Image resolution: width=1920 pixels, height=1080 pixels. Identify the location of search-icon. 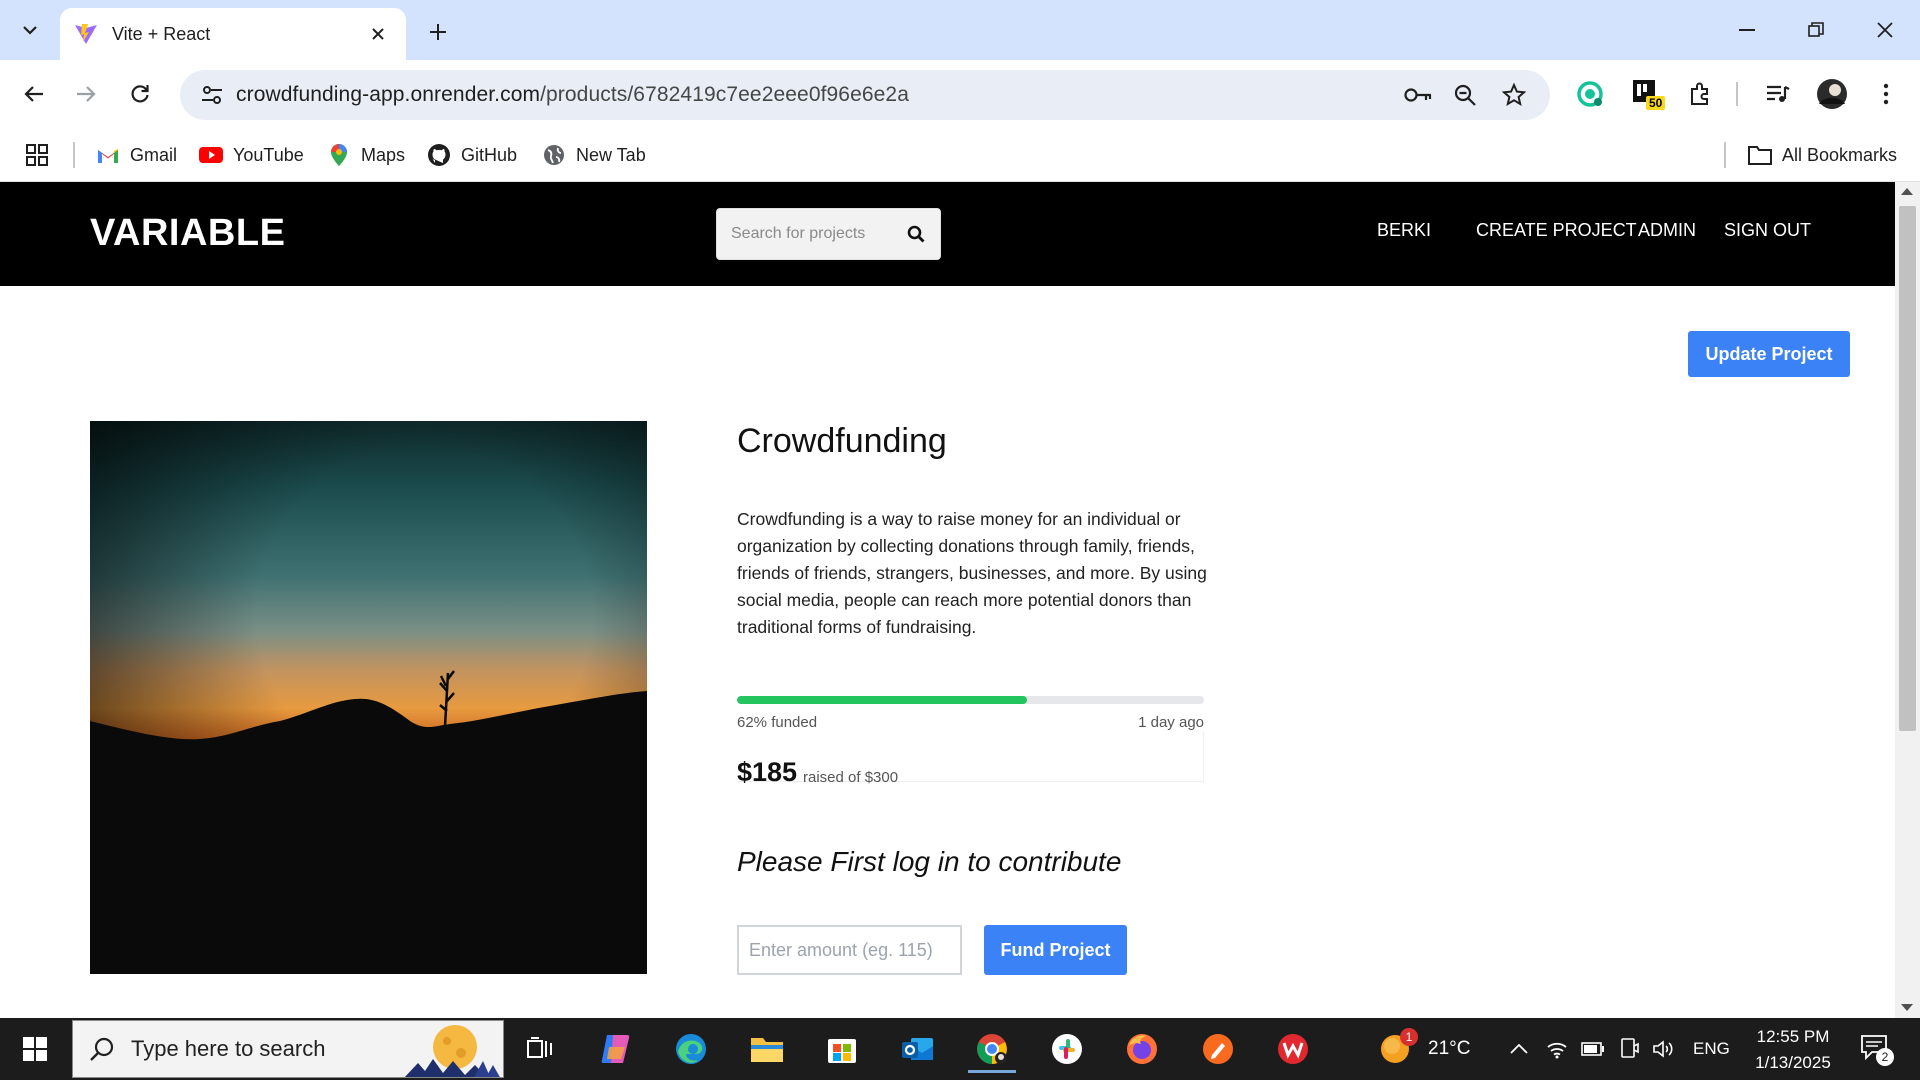
(102, 1049).